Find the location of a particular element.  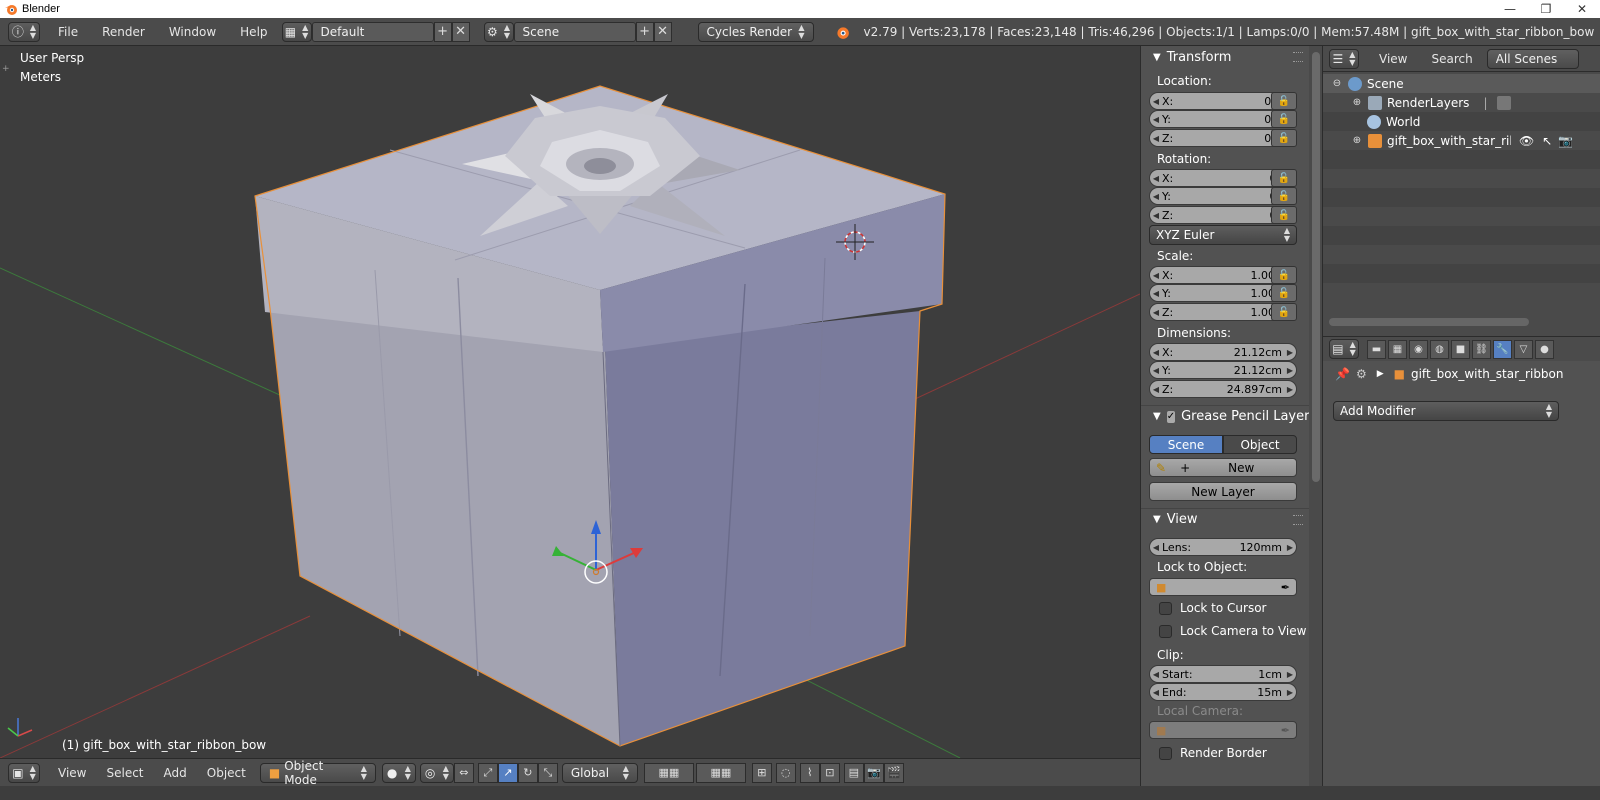

lock-to-cursor-checkbox: Lock to Cursor is located at coordinates (1212, 608).